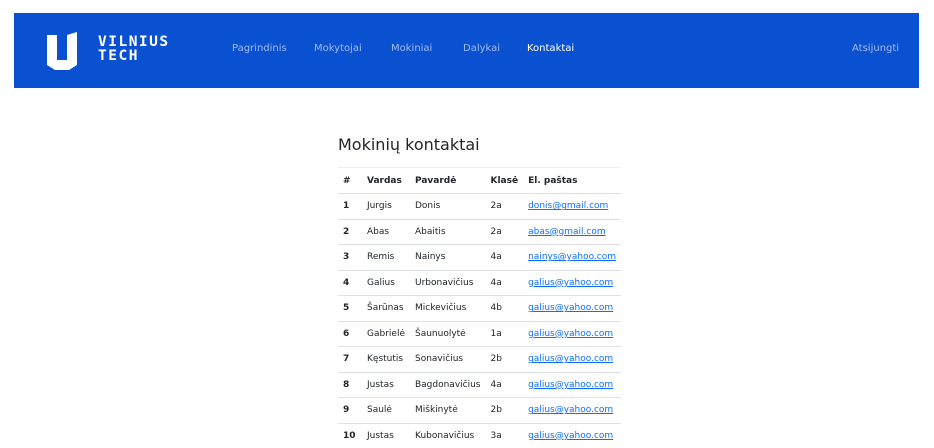 This screenshot has width=934, height=448. I want to click on nav-link-mokiniai: Mokiniai, so click(411, 48).